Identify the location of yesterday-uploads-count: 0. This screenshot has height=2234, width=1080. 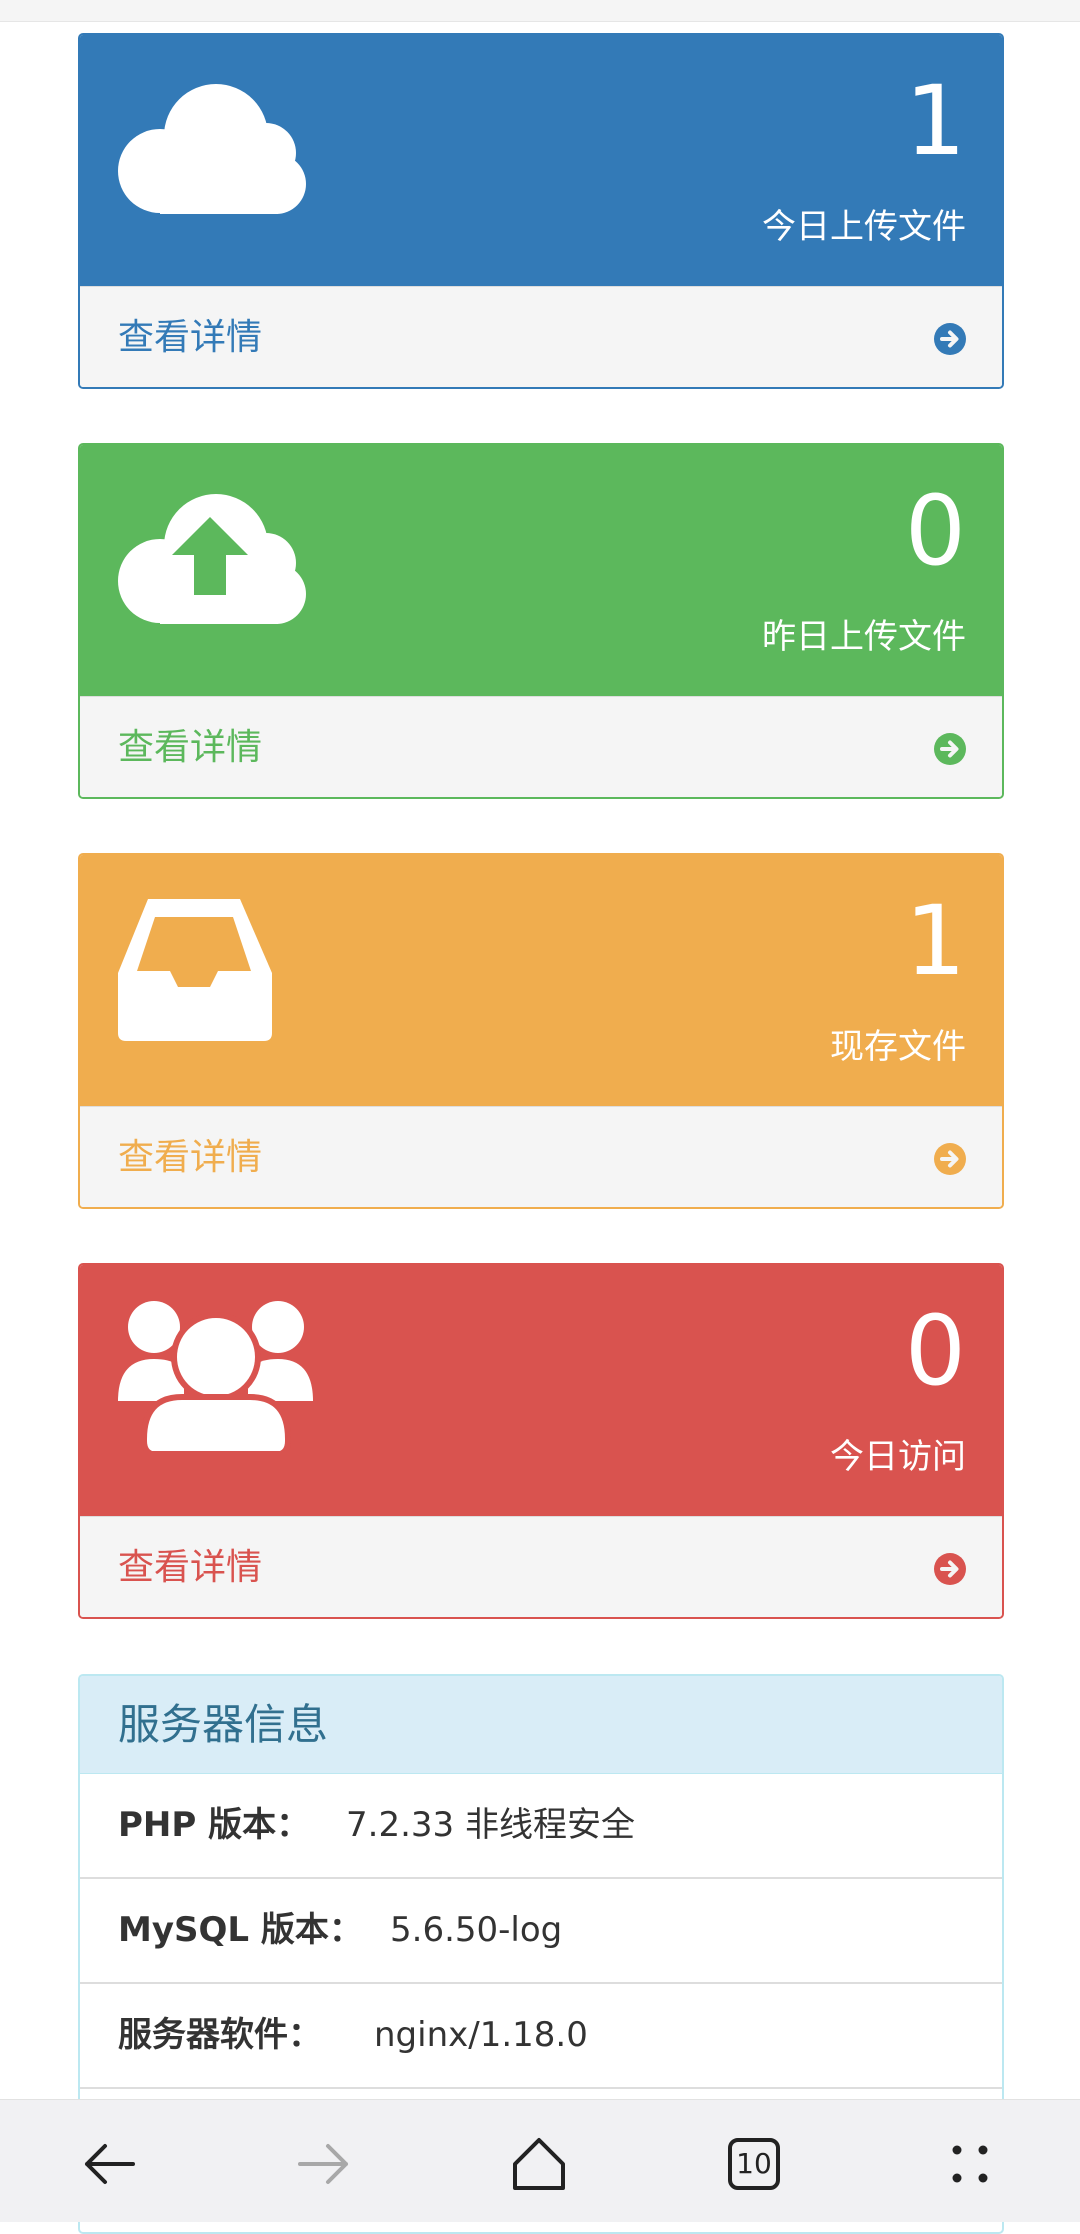
(935, 531).